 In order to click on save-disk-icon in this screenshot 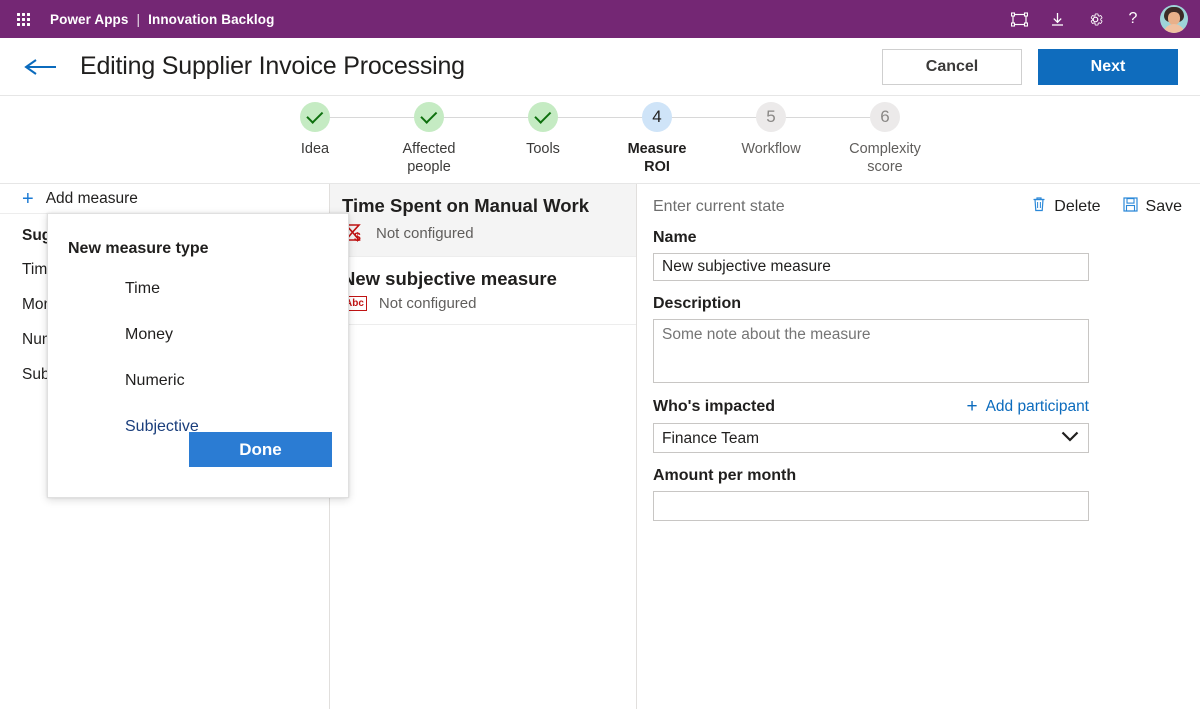, I will do `click(1130, 206)`.